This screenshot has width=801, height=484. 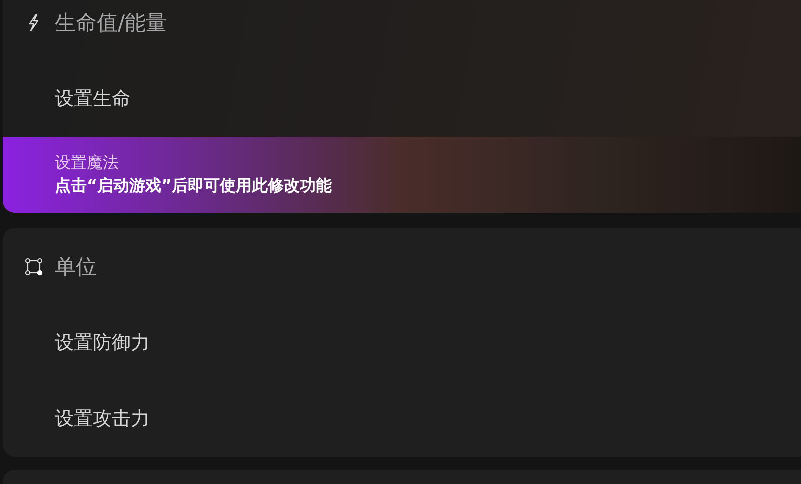 What do you see at coordinates (76, 267) in the screenshot?
I see `section-title: 单位` at bounding box center [76, 267].